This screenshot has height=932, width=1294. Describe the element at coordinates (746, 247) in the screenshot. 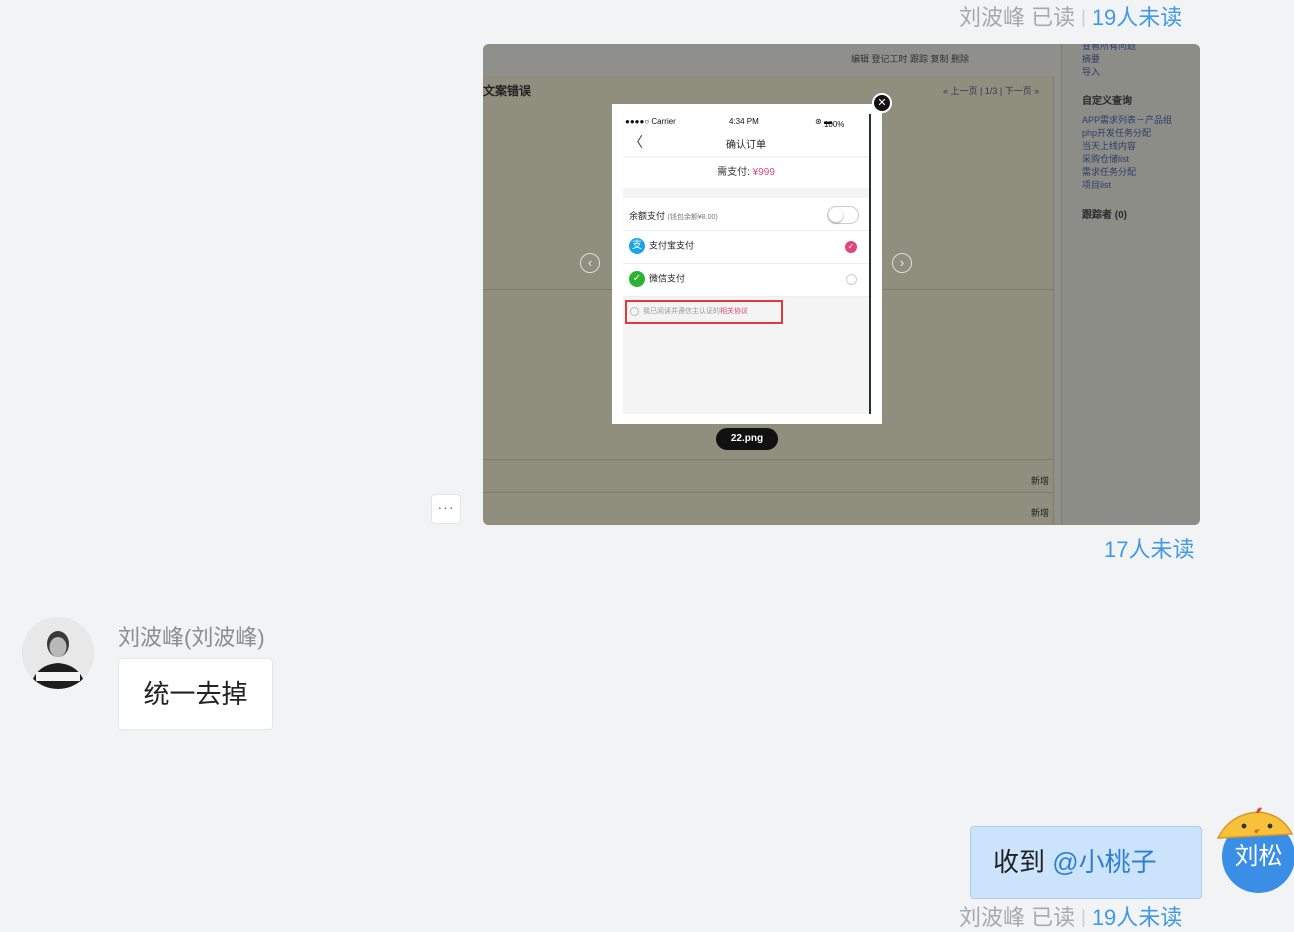

I see `alipay-row: 支支付宝支付 ✓` at that location.